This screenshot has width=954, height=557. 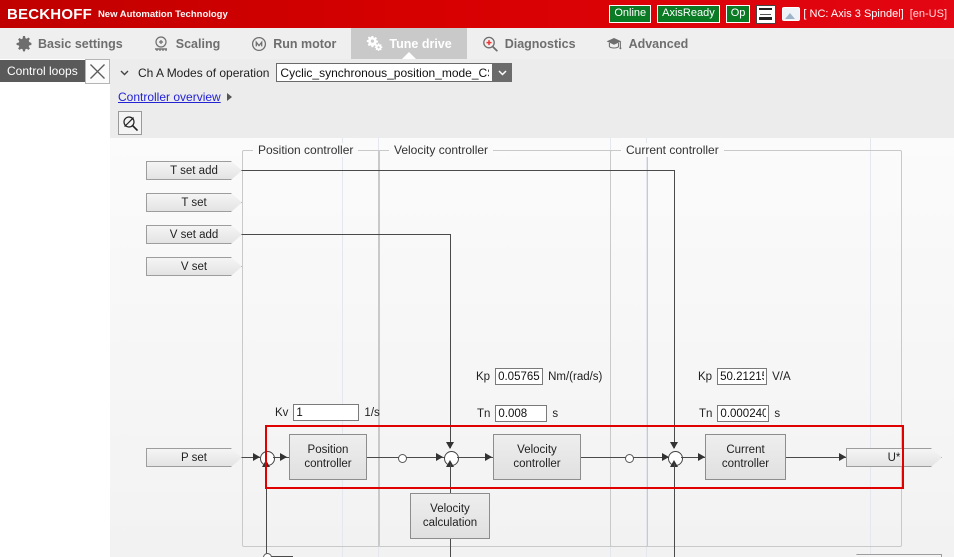 What do you see at coordinates (441, 150) in the screenshot?
I see `group-title: Velocity controller` at bounding box center [441, 150].